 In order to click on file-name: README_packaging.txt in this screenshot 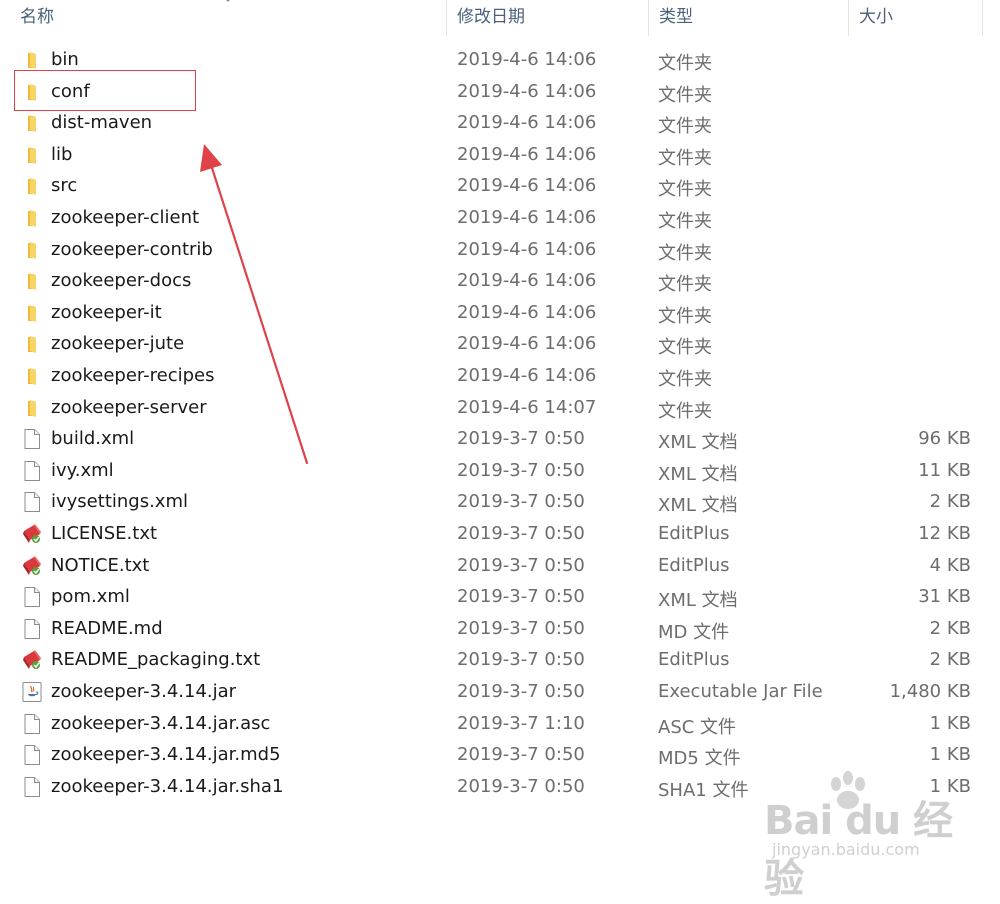, I will do `click(156, 660)`.